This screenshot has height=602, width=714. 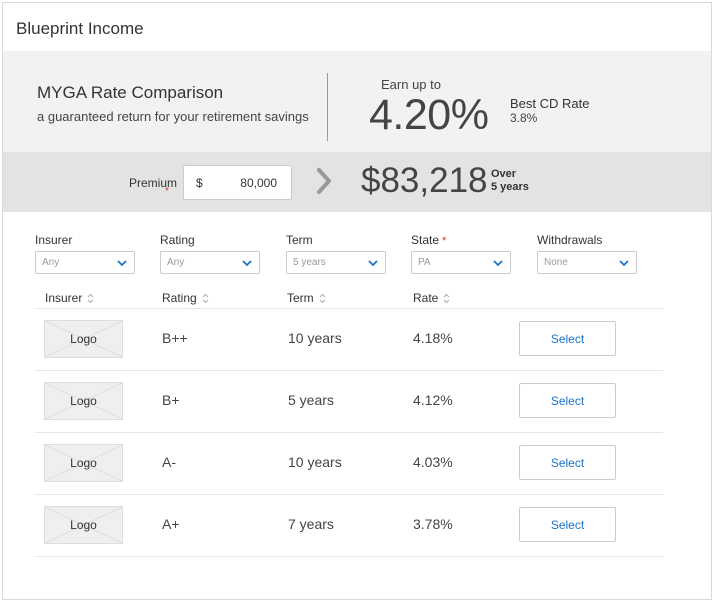 What do you see at coordinates (426, 298) in the screenshot?
I see `column-header-label: Rate` at bounding box center [426, 298].